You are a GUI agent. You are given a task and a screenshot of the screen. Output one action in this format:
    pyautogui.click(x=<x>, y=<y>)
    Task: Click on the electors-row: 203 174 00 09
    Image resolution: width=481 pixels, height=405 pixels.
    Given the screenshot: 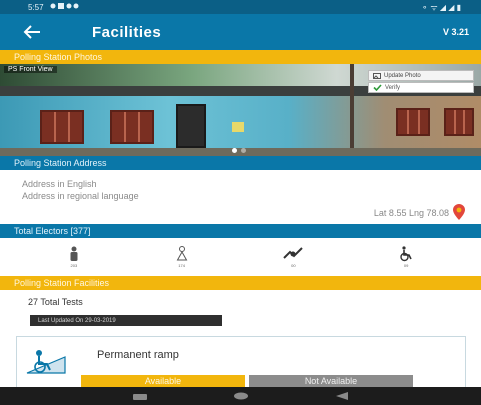 What is the action you would take?
    pyautogui.click(x=240, y=256)
    